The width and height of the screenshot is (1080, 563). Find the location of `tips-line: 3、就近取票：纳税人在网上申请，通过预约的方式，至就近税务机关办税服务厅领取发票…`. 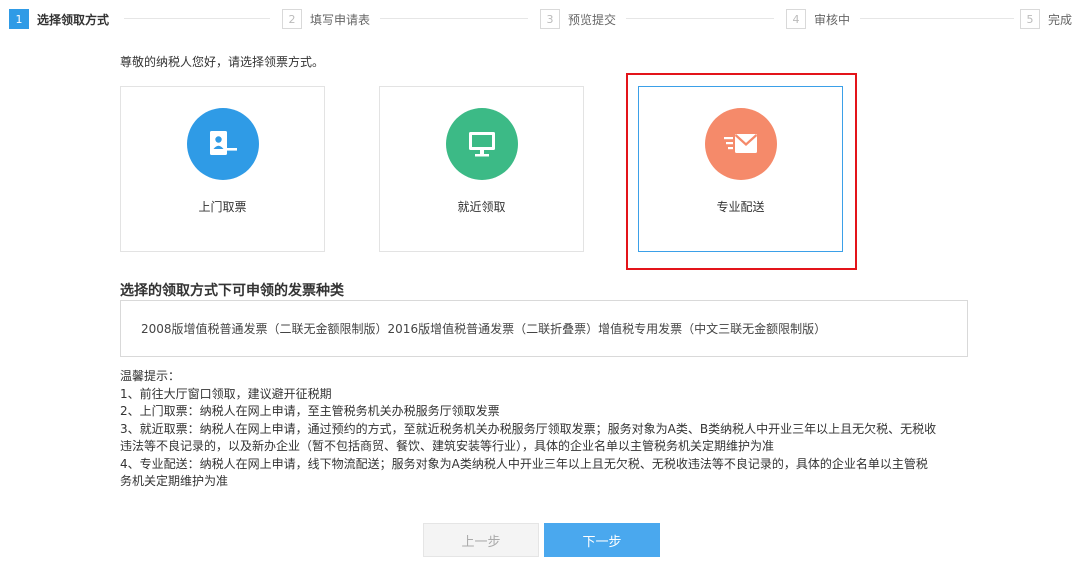

tips-line: 3、就近取票：纳税人在网上申请，通过预约的方式，至就近税务机关办税服务厅领取发票… is located at coordinates (528, 428).